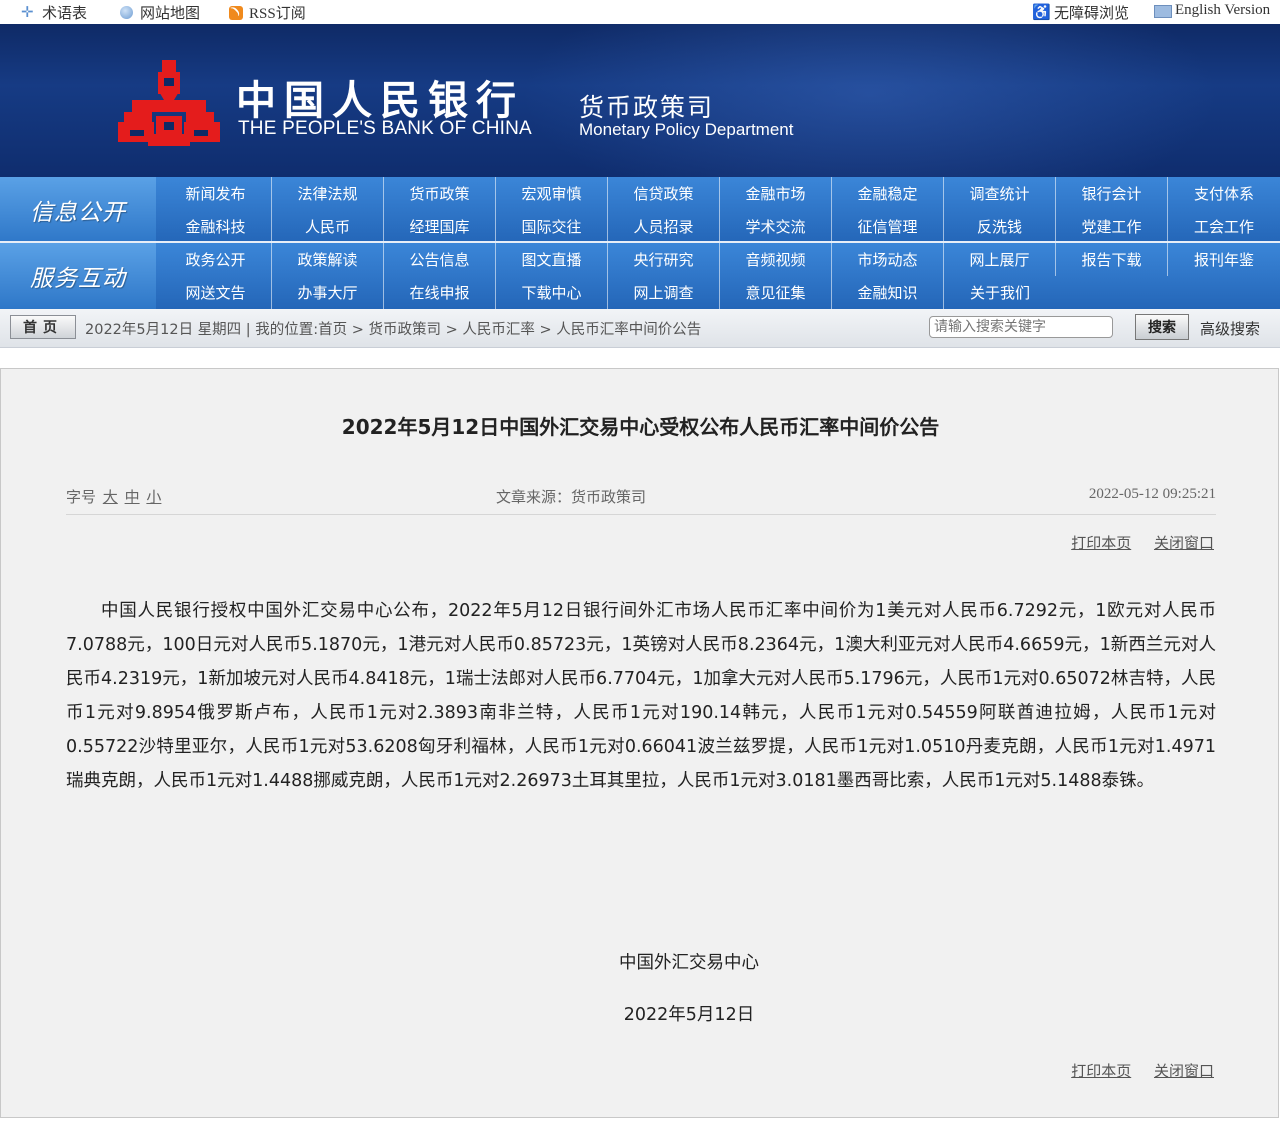 The height and width of the screenshot is (1134, 1280). What do you see at coordinates (110, 497) in the screenshot?
I see `font-size-large-link: 大` at bounding box center [110, 497].